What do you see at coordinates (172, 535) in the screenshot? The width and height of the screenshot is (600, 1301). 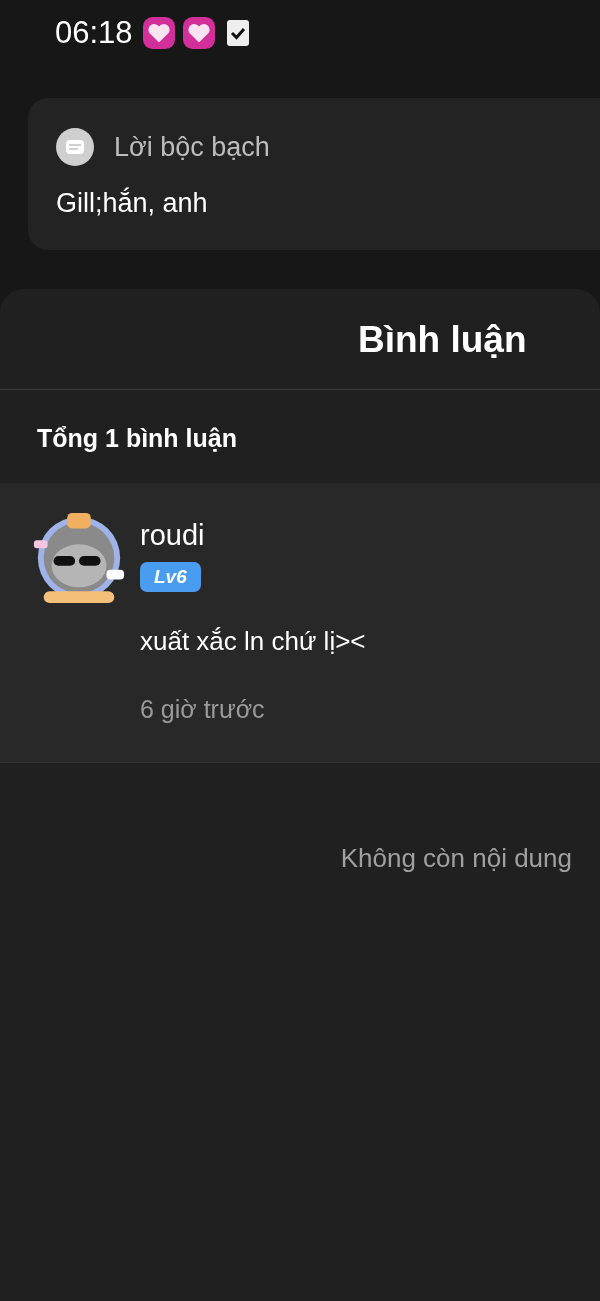 I see `username: roudi` at bounding box center [172, 535].